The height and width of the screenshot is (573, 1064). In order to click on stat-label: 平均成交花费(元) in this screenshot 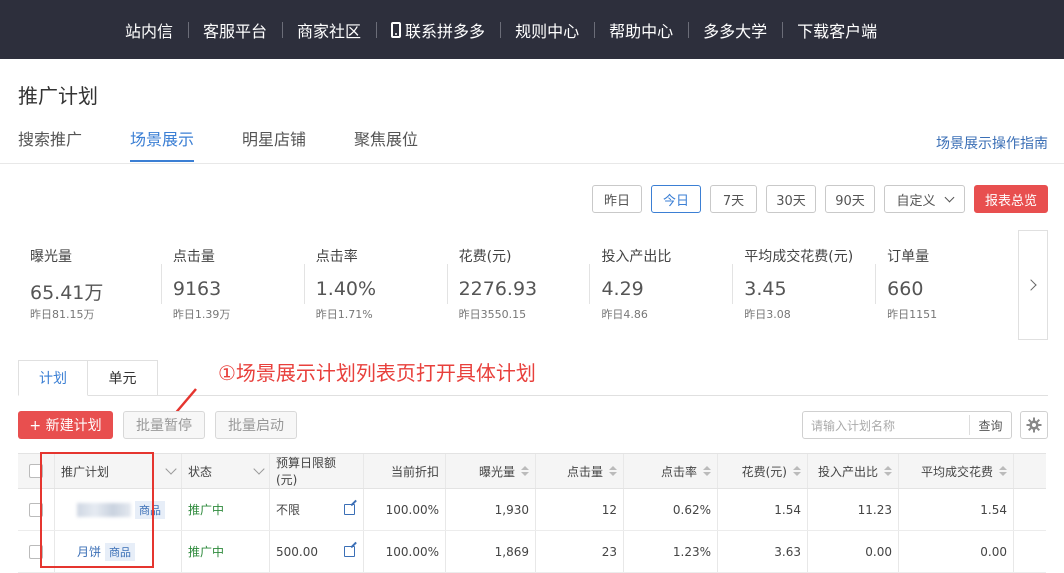, I will do `click(799, 257)`.